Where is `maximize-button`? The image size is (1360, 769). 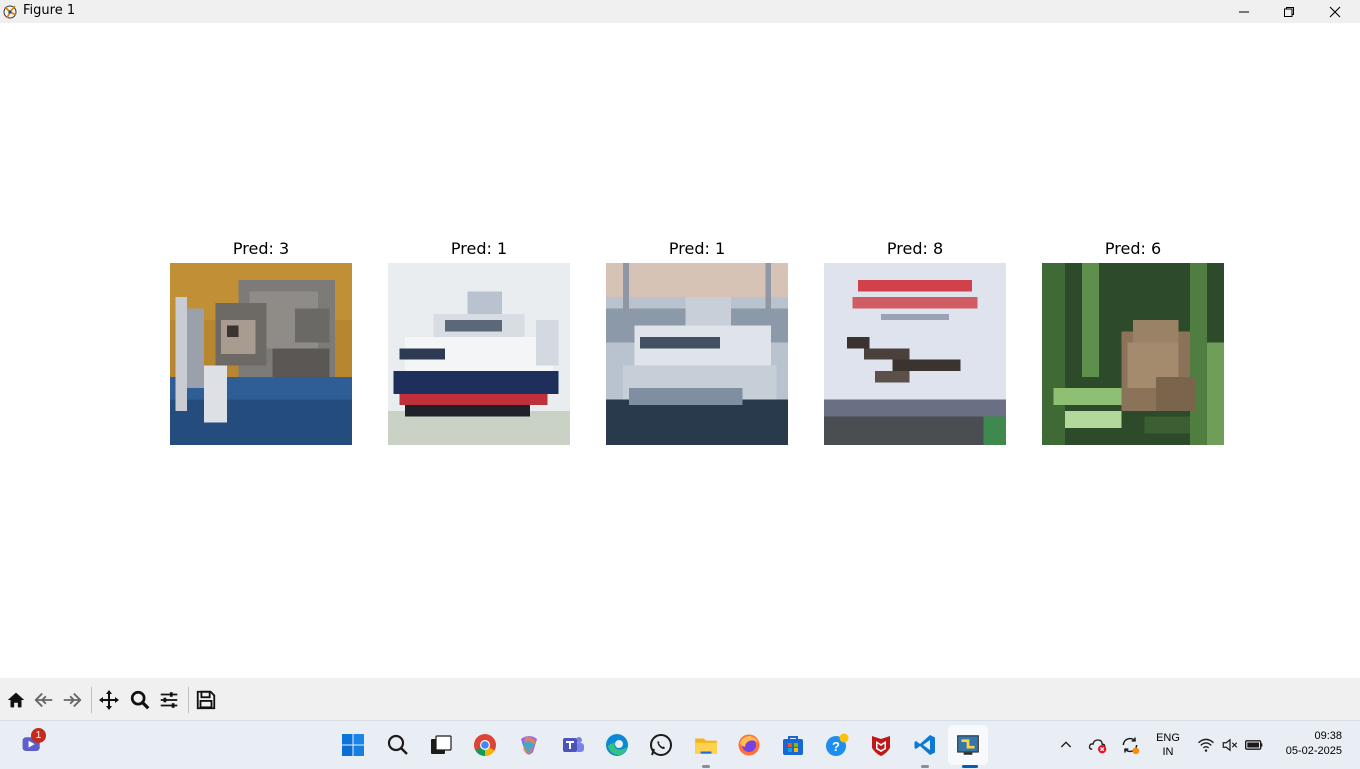
maximize-button is located at coordinates (1289, 11).